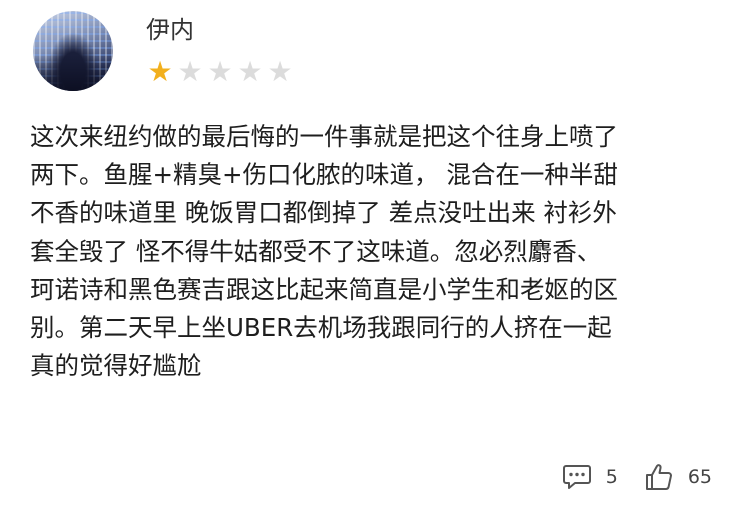 This screenshot has height=513, width=750. I want to click on comment-count: 5, so click(611, 477).